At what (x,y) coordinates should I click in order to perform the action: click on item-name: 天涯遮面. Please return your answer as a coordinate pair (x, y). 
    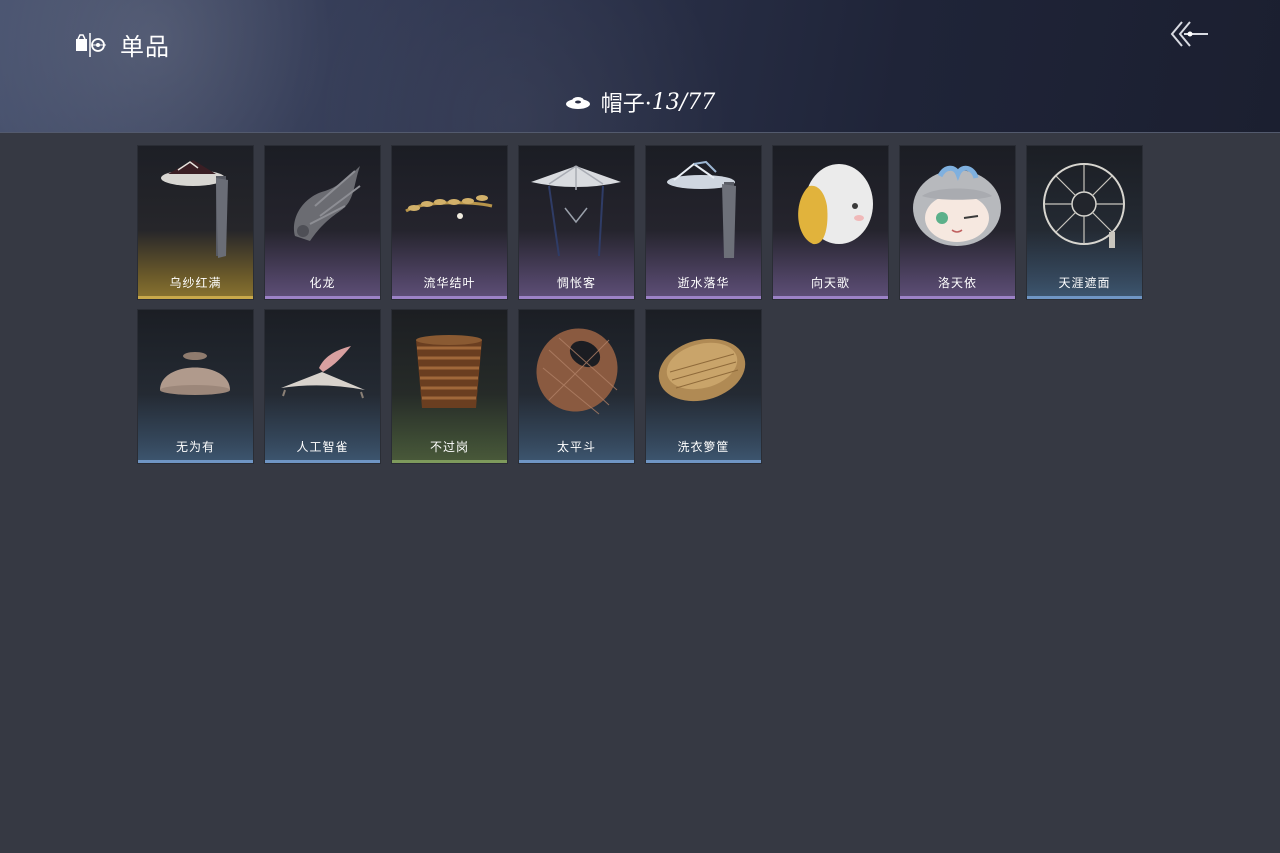
    Looking at the image, I should click on (1084, 283).